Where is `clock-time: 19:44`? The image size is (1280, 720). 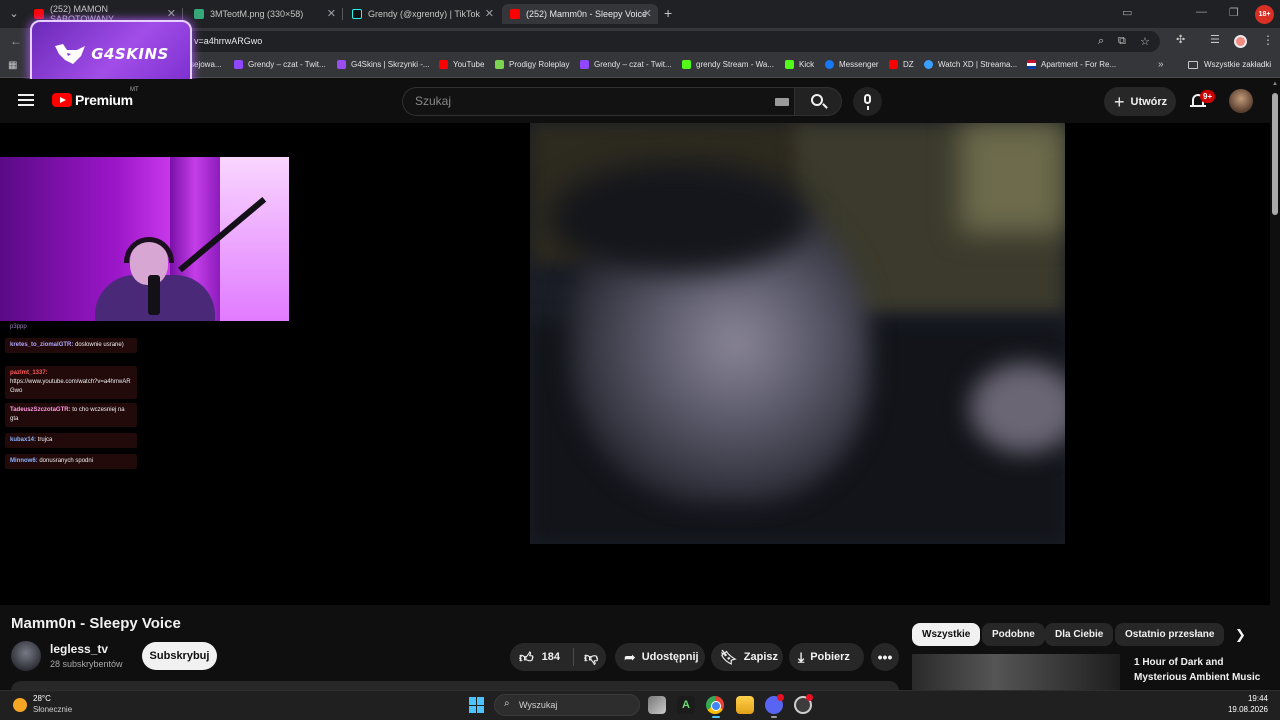
clock-time: 19:44 is located at coordinates (1252, 698).